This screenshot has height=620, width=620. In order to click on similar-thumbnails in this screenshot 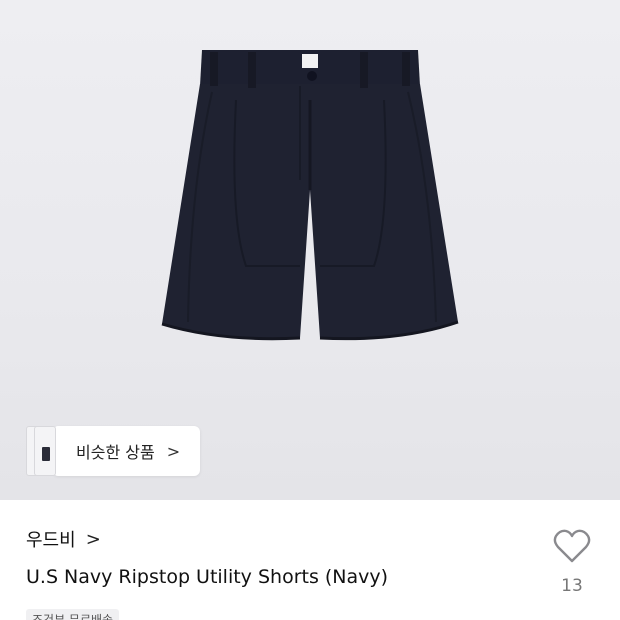, I will do `click(43, 451)`.